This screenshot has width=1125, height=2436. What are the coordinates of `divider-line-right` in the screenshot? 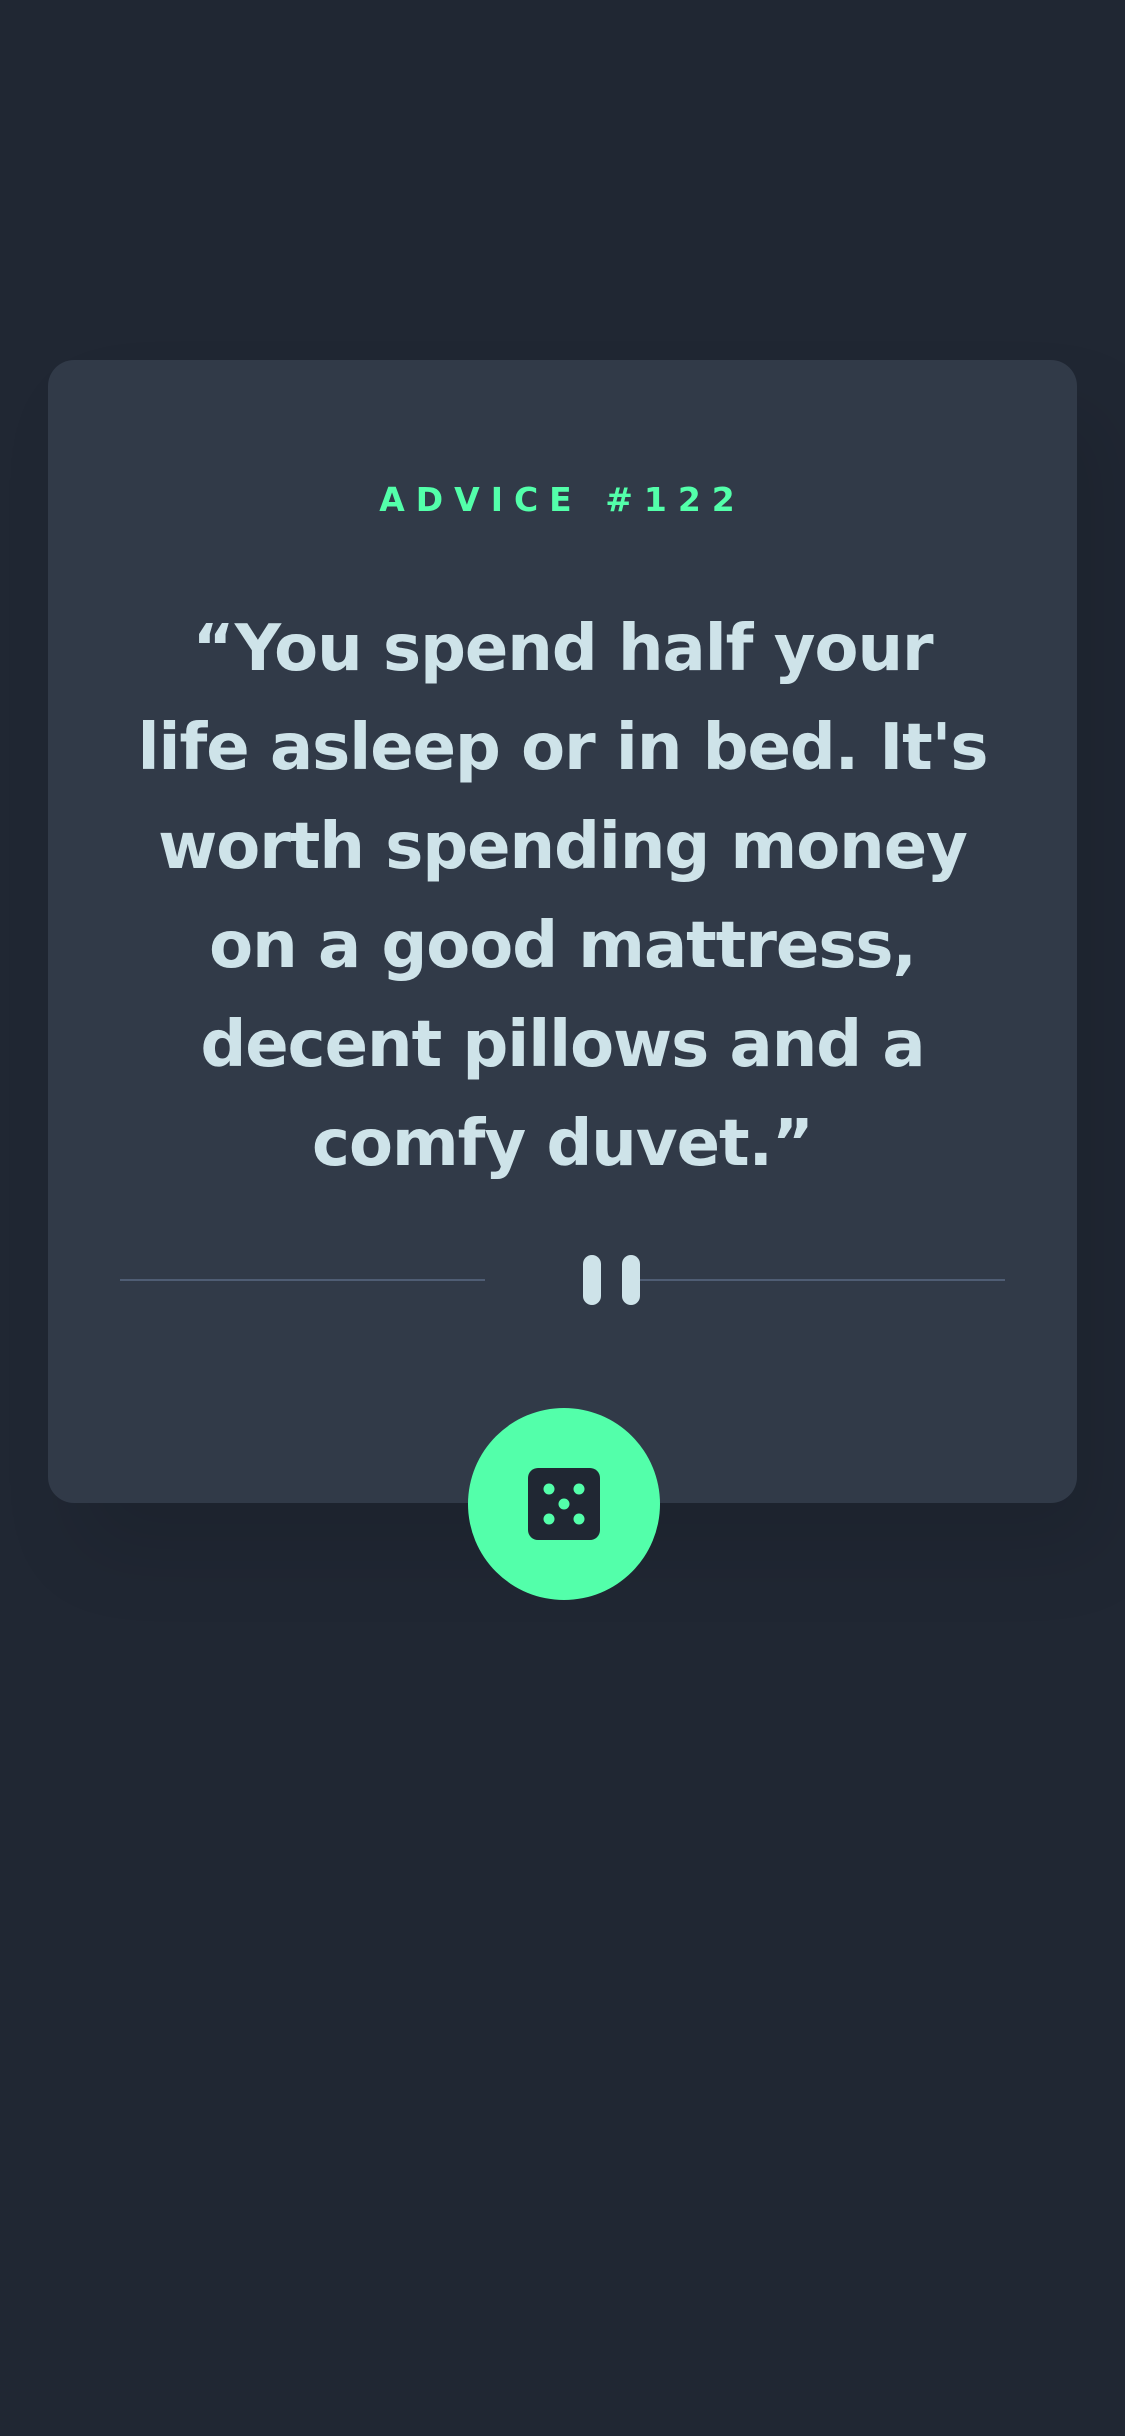 It's located at (822, 1280).